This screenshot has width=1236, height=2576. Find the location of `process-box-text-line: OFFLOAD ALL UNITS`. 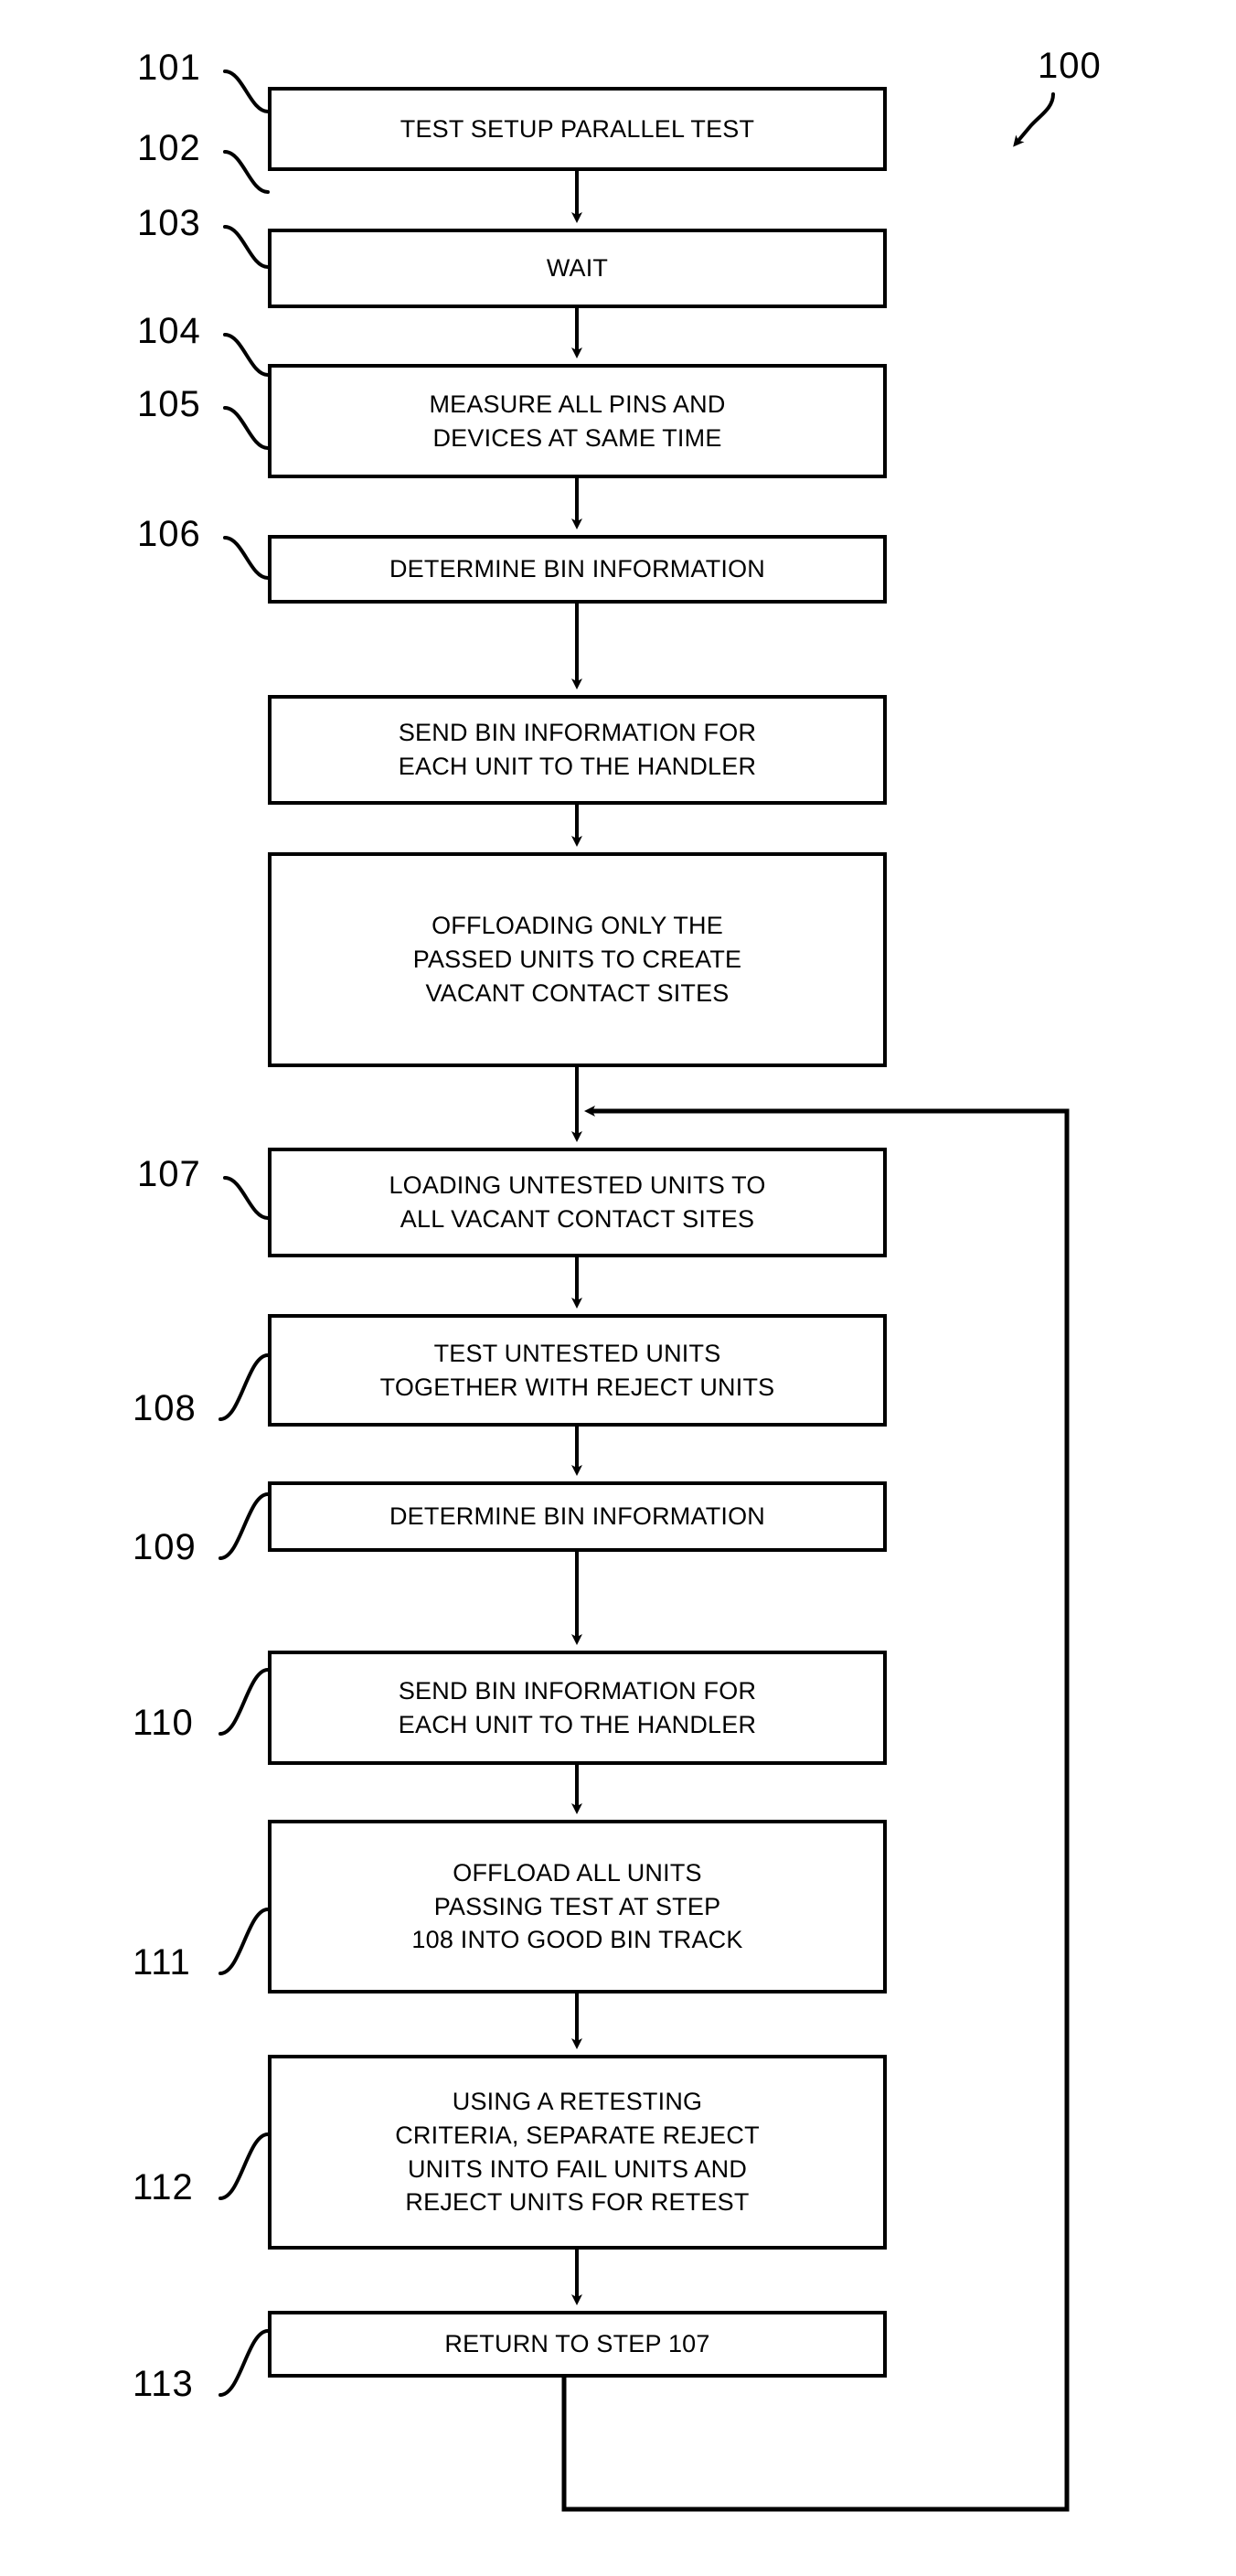

process-box-text-line: OFFLOAD ALL UNITS is located at coordinates (577, 1872).